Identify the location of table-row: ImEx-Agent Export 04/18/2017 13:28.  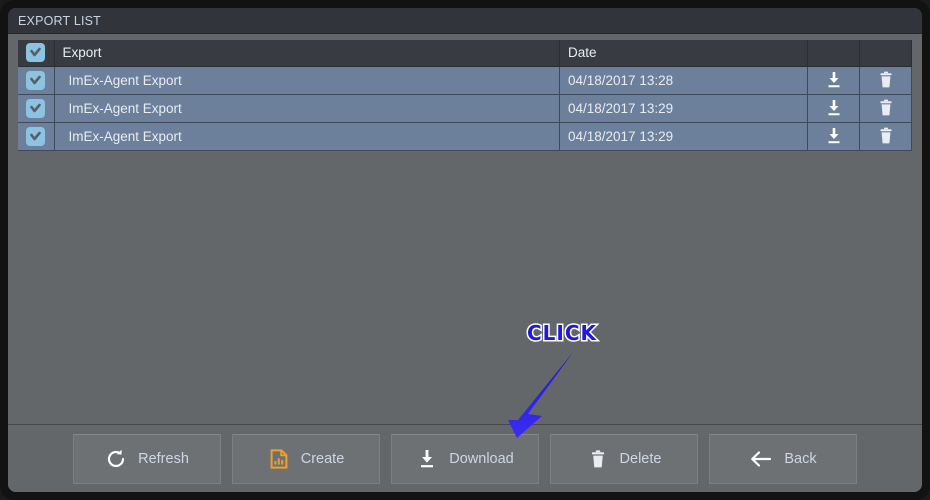
(465, 80).